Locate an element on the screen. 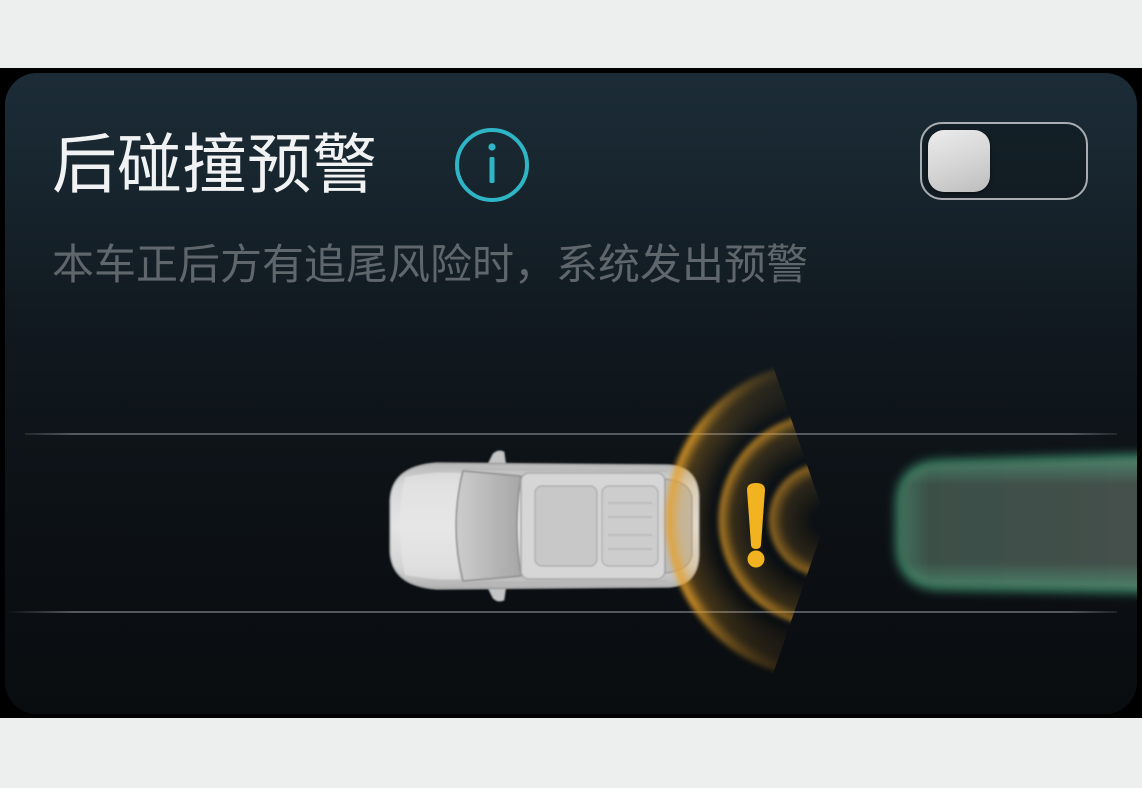 The height and width of the screenshot is (788, 1142). feature-description: 本车正后方有追尾风险时，系统发出预警 is located at coordinates (430, 264).